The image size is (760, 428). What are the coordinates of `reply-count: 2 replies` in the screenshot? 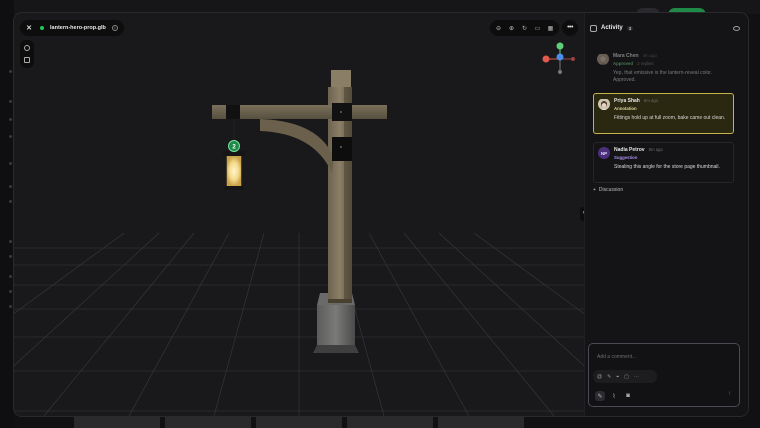 It's located at (645, 63).